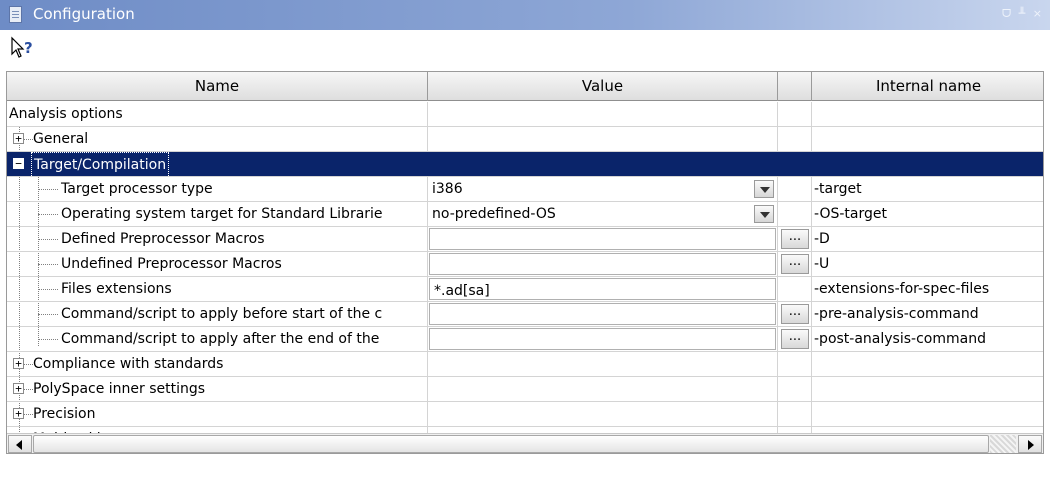  I want to click on row-label: Target/Compilation, so click(100, 164).